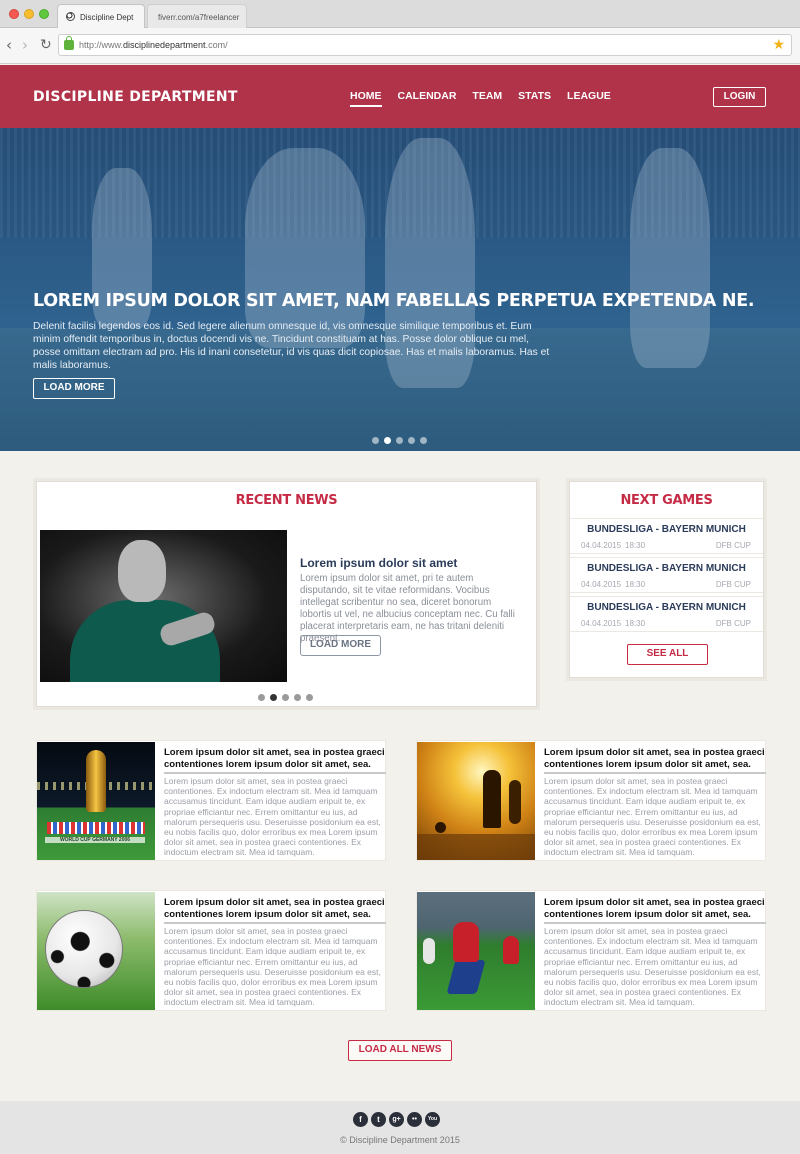  Describe the element at coordinates (145, 641) in the screenshot. I see `player-torso-shape` at that location.